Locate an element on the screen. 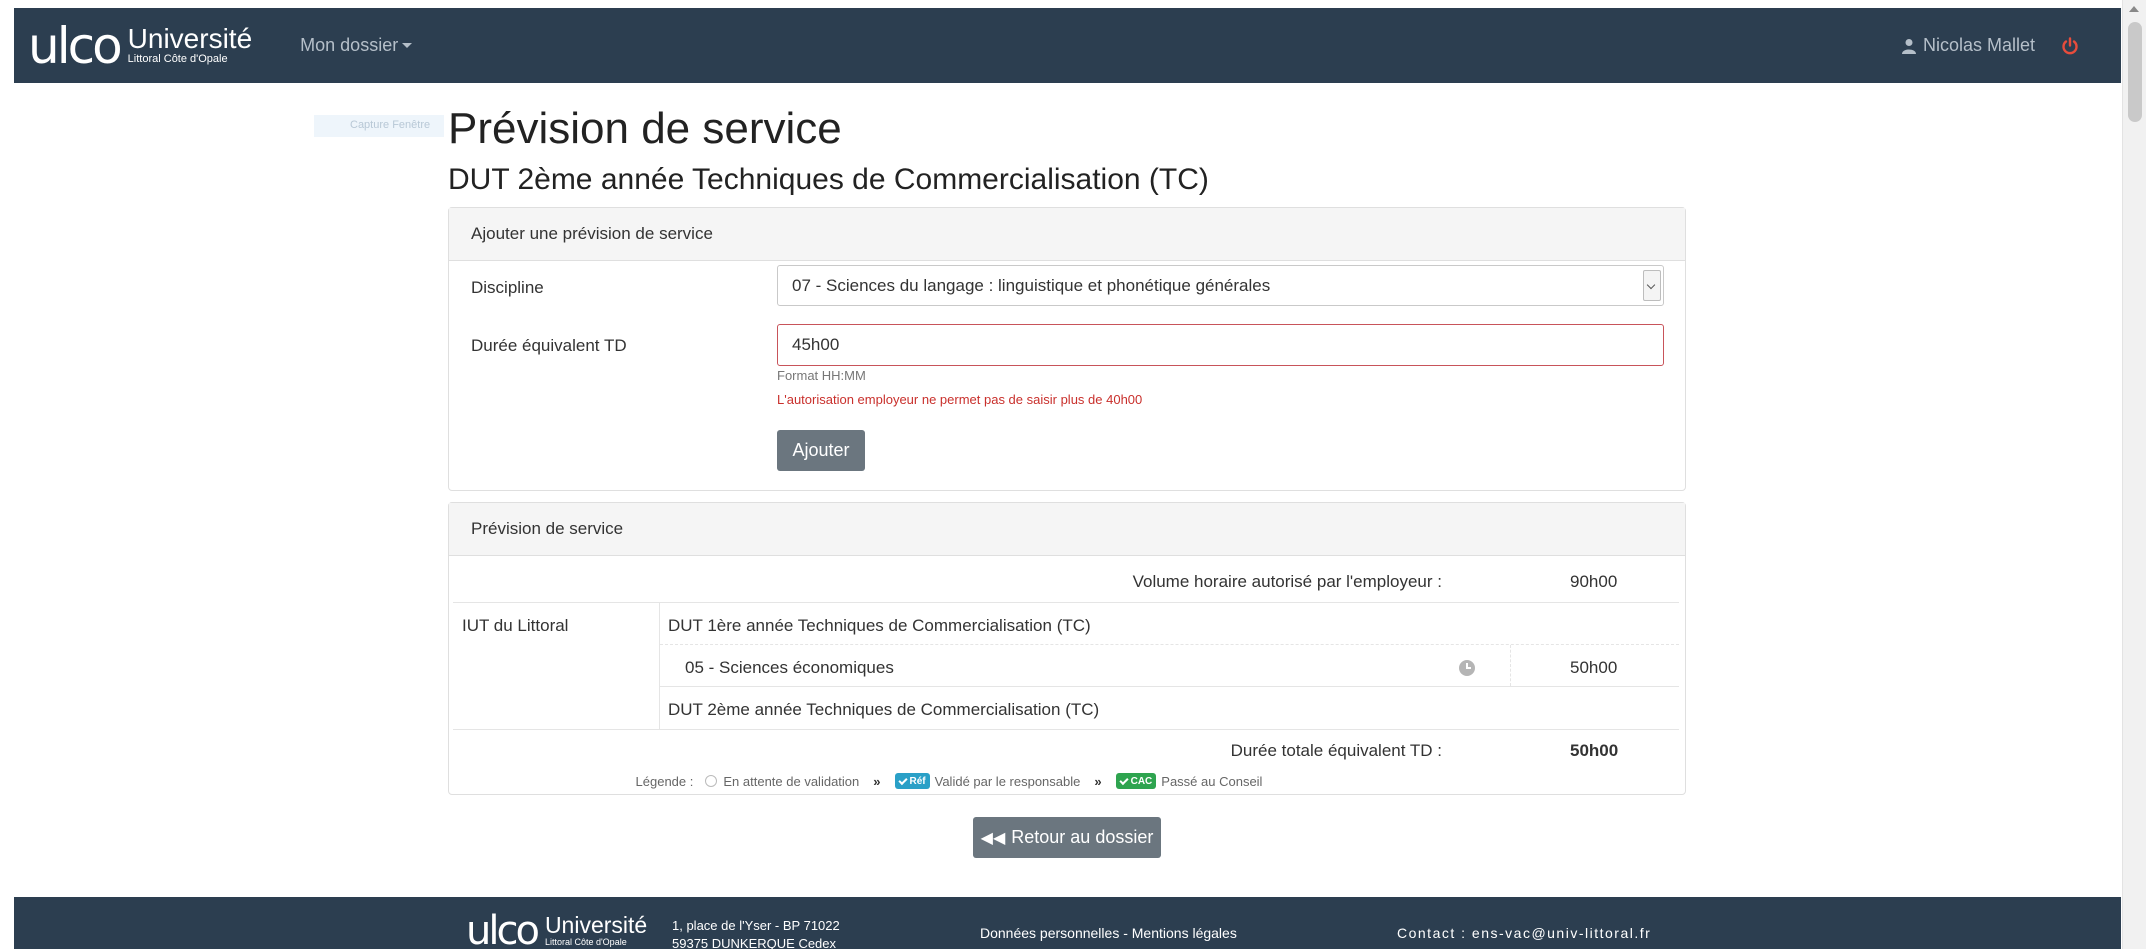 The width and height of the screenshot is (2146, 949). ref-badge-text: Réf is located at coordinates (917, 781).